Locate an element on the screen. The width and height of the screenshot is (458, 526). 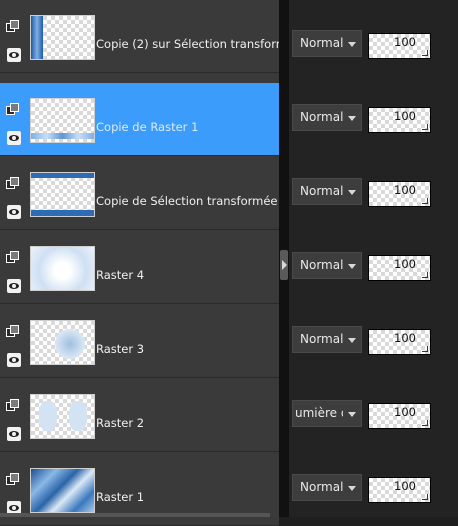
layer-row-copie-selection: Copie de Sélection transformée is located at coordinates (139, 193).